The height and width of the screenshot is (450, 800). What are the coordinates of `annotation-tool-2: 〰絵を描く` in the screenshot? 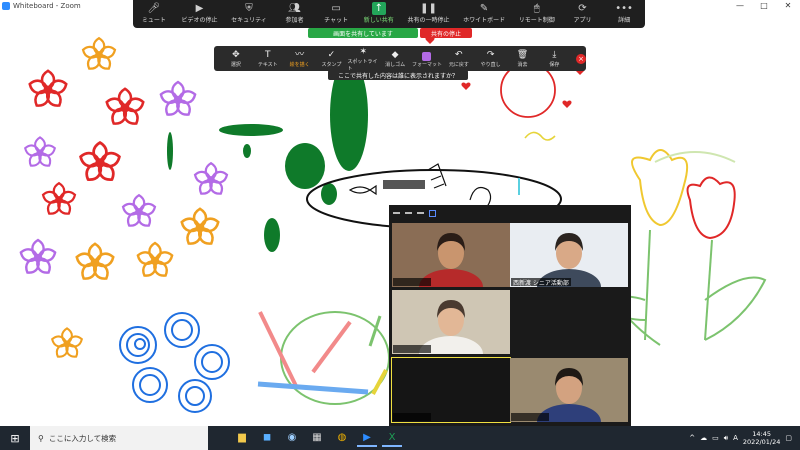 It's located at (300, 58).